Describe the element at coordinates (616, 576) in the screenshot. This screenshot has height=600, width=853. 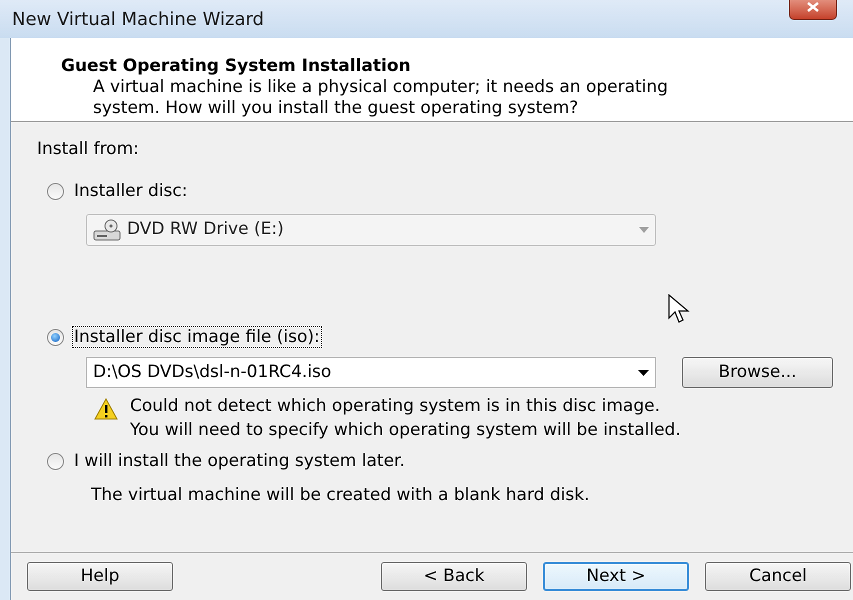
I see `dialog-button: Next >` at that location.